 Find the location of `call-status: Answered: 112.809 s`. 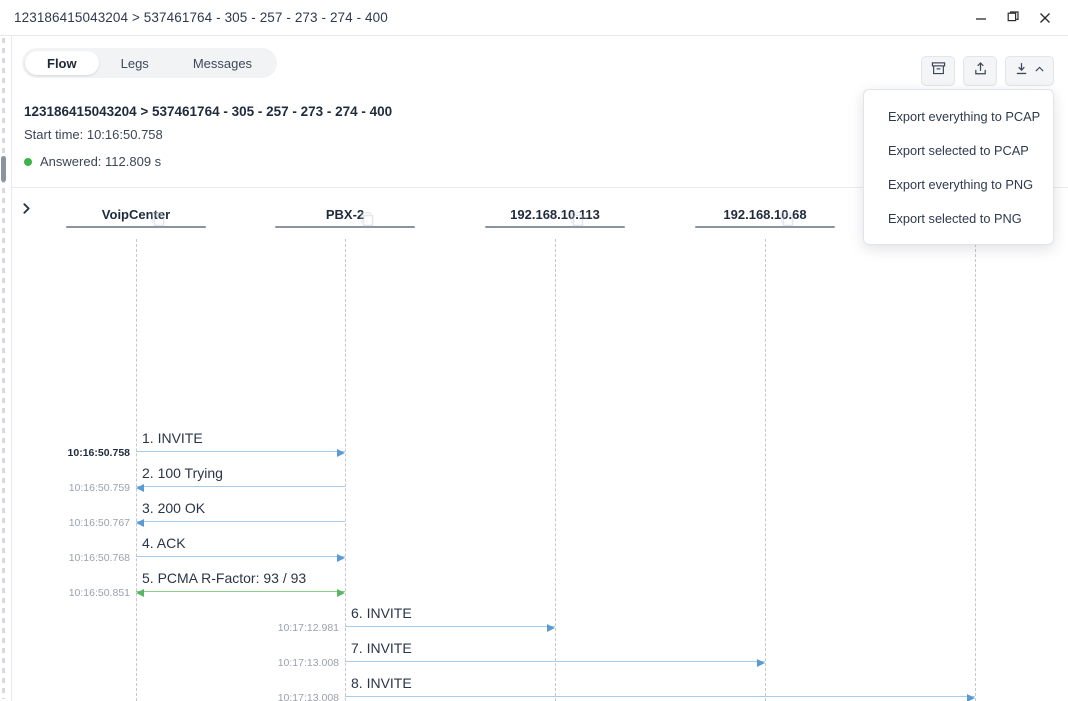

call-status: Answered: 112.809 s is located at coordinates (92, 161).